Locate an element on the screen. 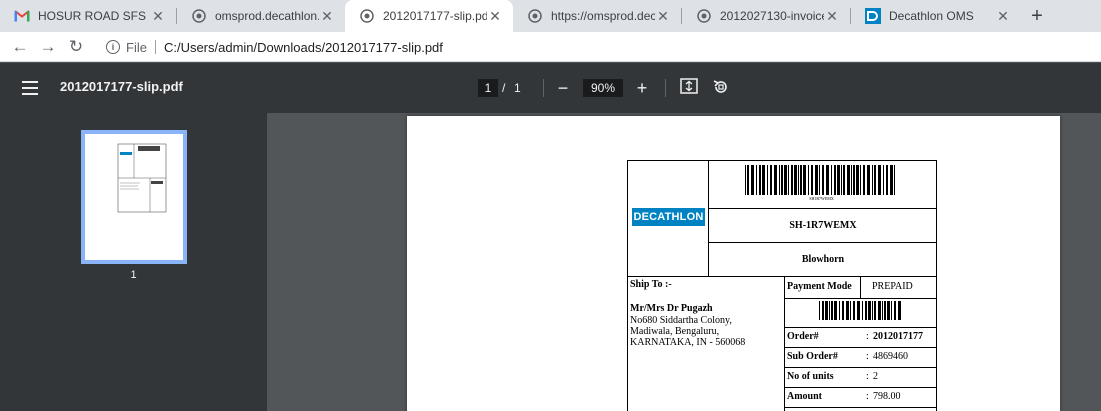  fit-page-icon is located at coordinates (689, 86).